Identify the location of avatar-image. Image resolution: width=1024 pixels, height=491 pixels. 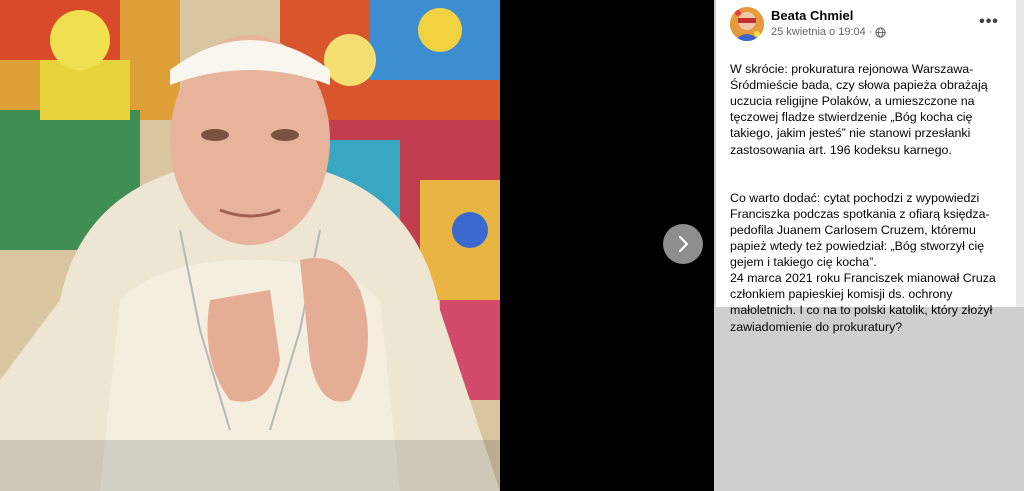
(747, 24).